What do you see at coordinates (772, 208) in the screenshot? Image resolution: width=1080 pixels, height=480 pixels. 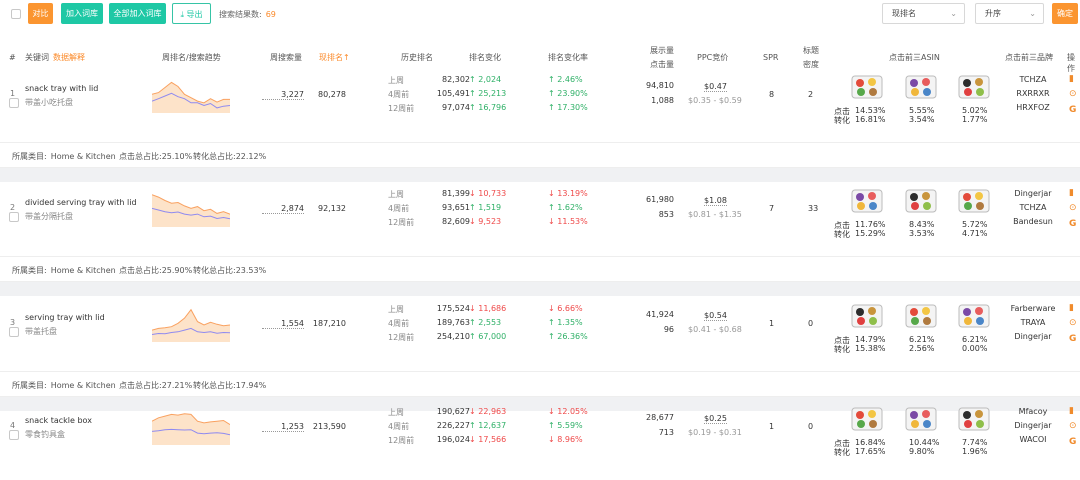 I see `spr-value: 7` at bounding box center [772, 208].